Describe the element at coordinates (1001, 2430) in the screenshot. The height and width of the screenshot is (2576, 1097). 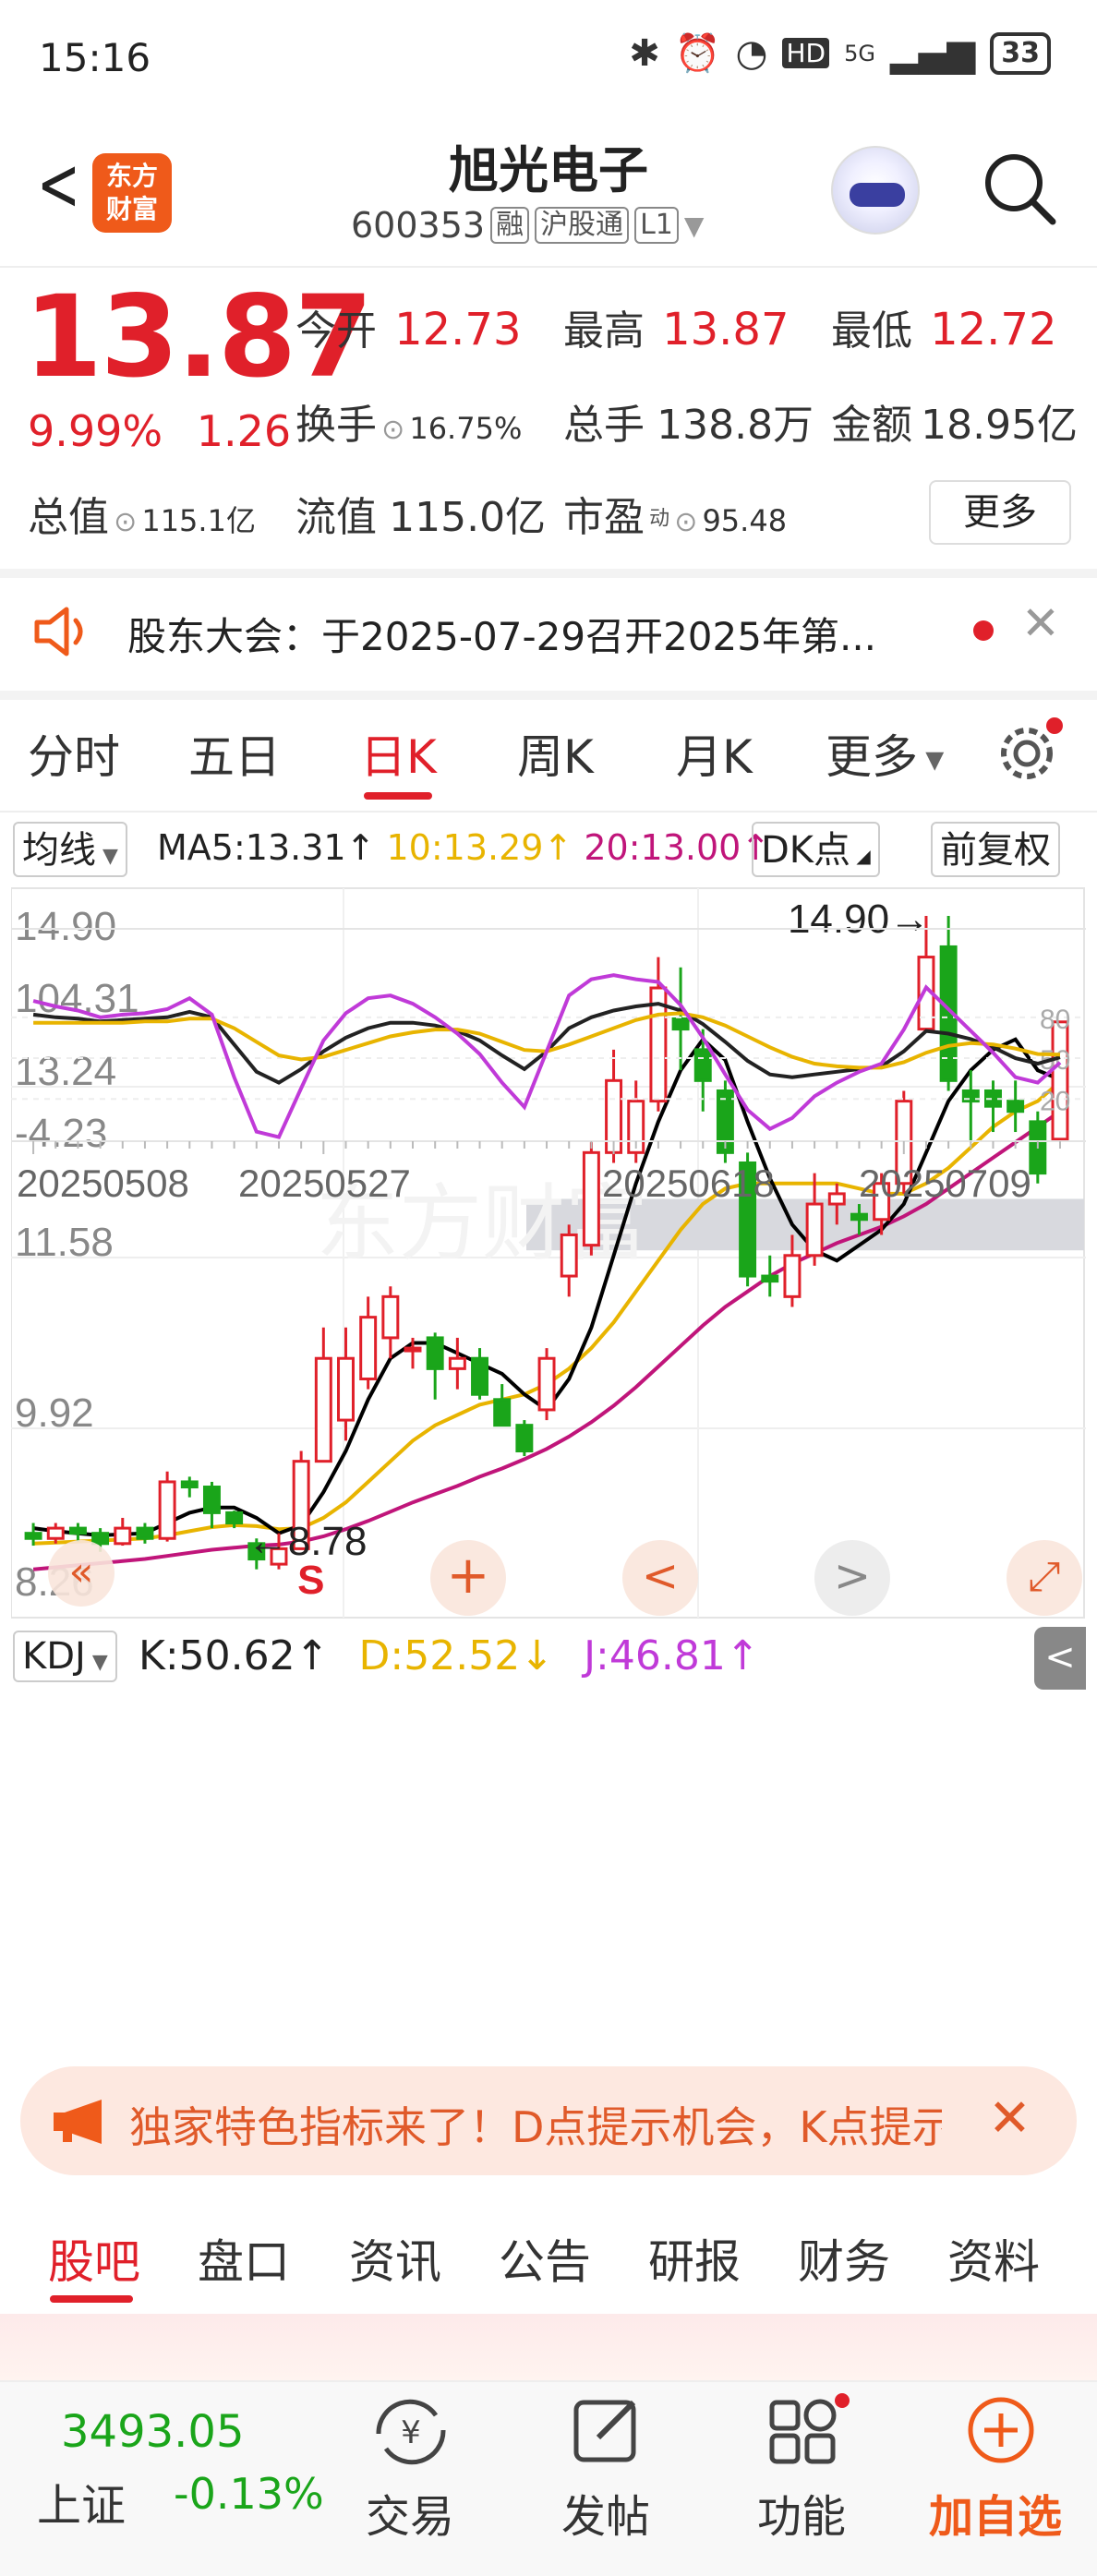
I see `add-watchlist-icon` at that location.